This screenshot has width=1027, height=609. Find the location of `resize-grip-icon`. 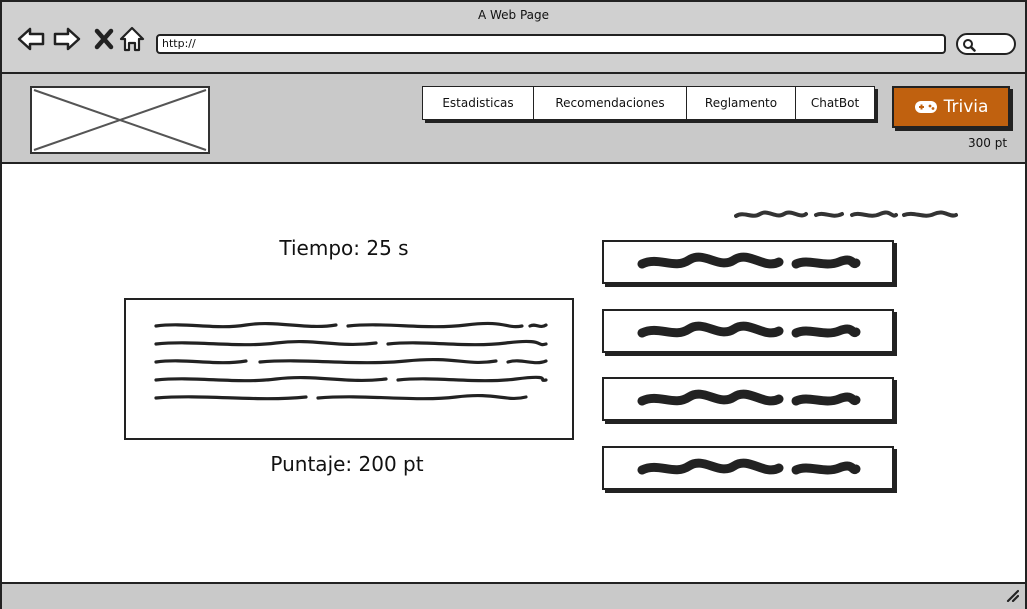

resize-grip-icon is located at coordinates (1012, 595).